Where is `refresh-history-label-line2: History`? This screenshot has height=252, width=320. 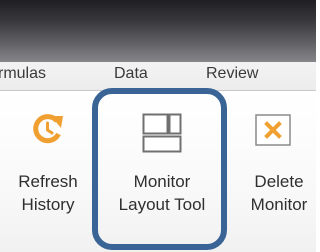
refresh-history-label-line2: History is located at coordinates (48, 204).